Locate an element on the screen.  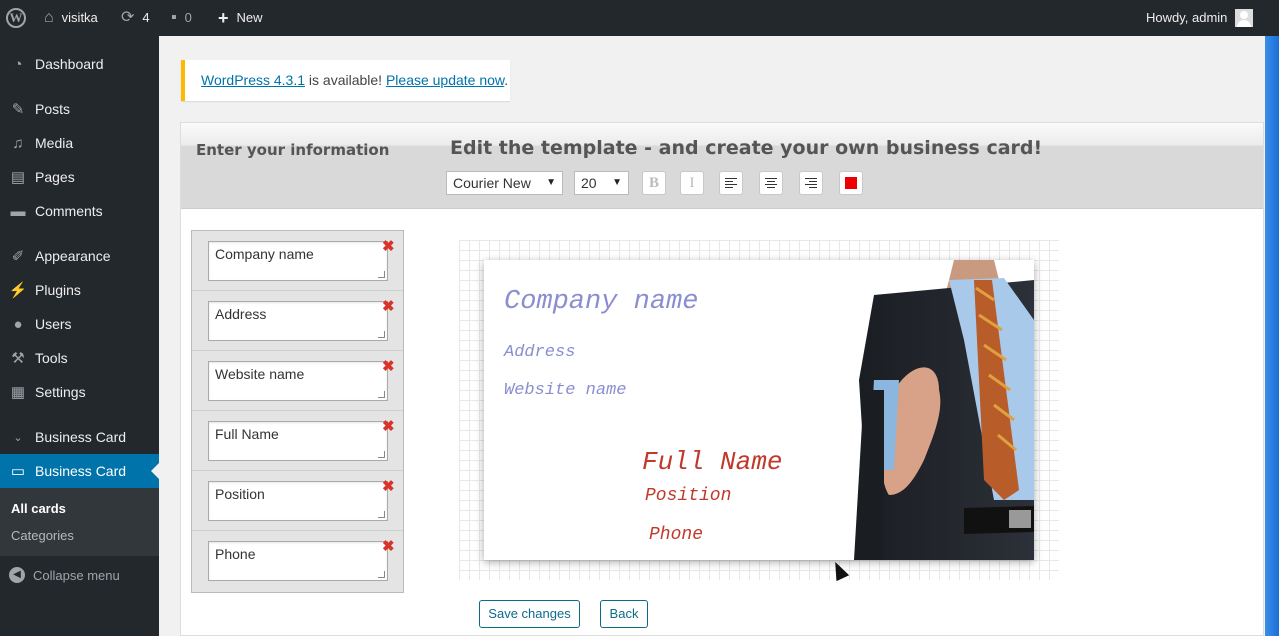
align-right-icon is located at coordinates (811, 183).